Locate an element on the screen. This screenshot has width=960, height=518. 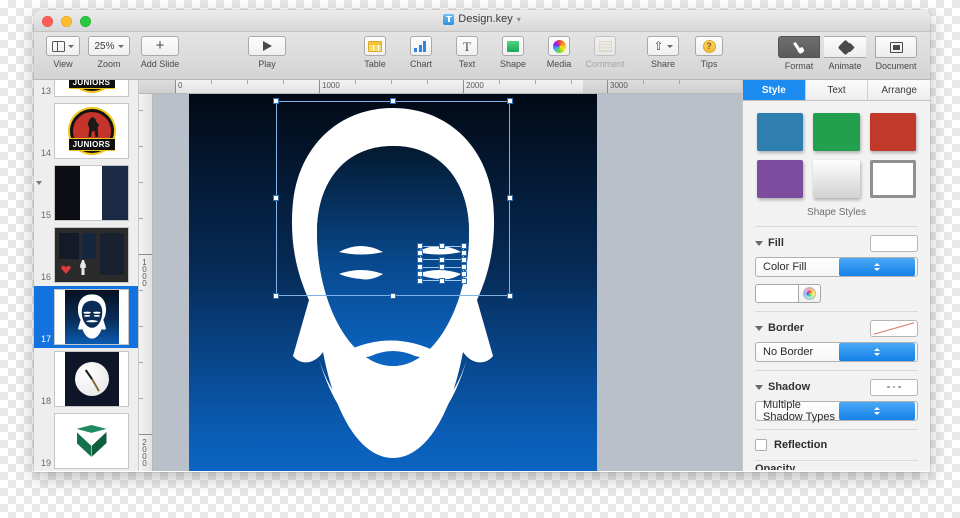
toolbar-item-view: View is located at coordinates (63, 50).